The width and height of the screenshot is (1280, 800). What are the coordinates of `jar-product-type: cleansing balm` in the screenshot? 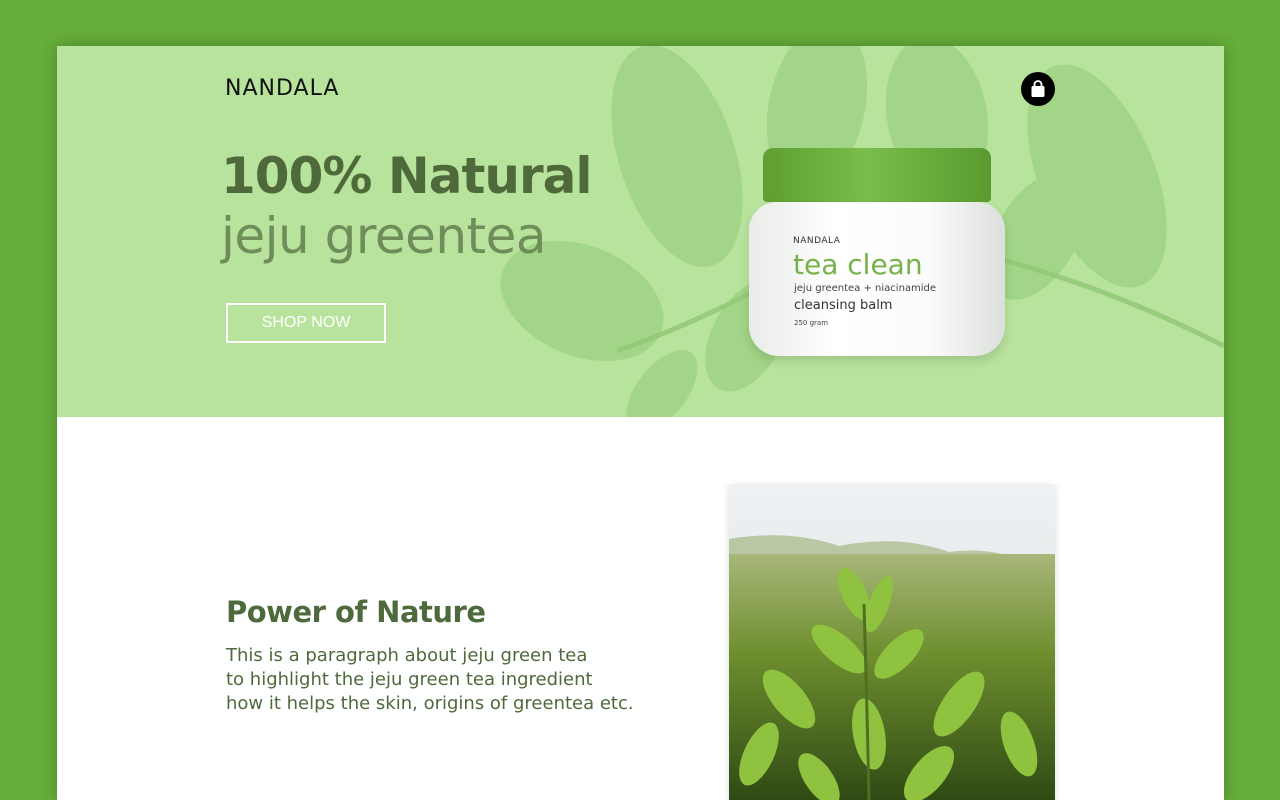 It's located at (843, 305).